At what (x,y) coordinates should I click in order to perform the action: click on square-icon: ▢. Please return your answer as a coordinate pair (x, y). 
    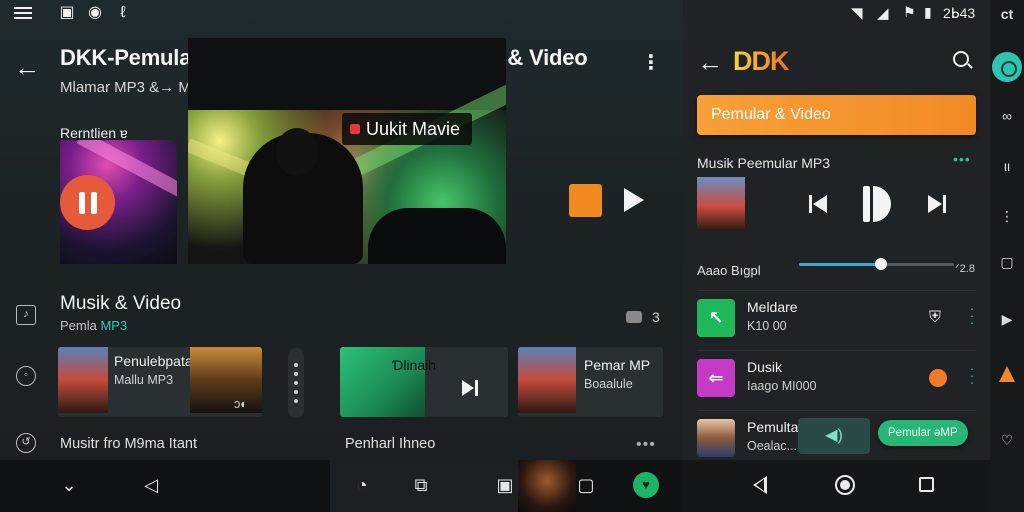
    Looking at the image, I should click on (1007, 262).